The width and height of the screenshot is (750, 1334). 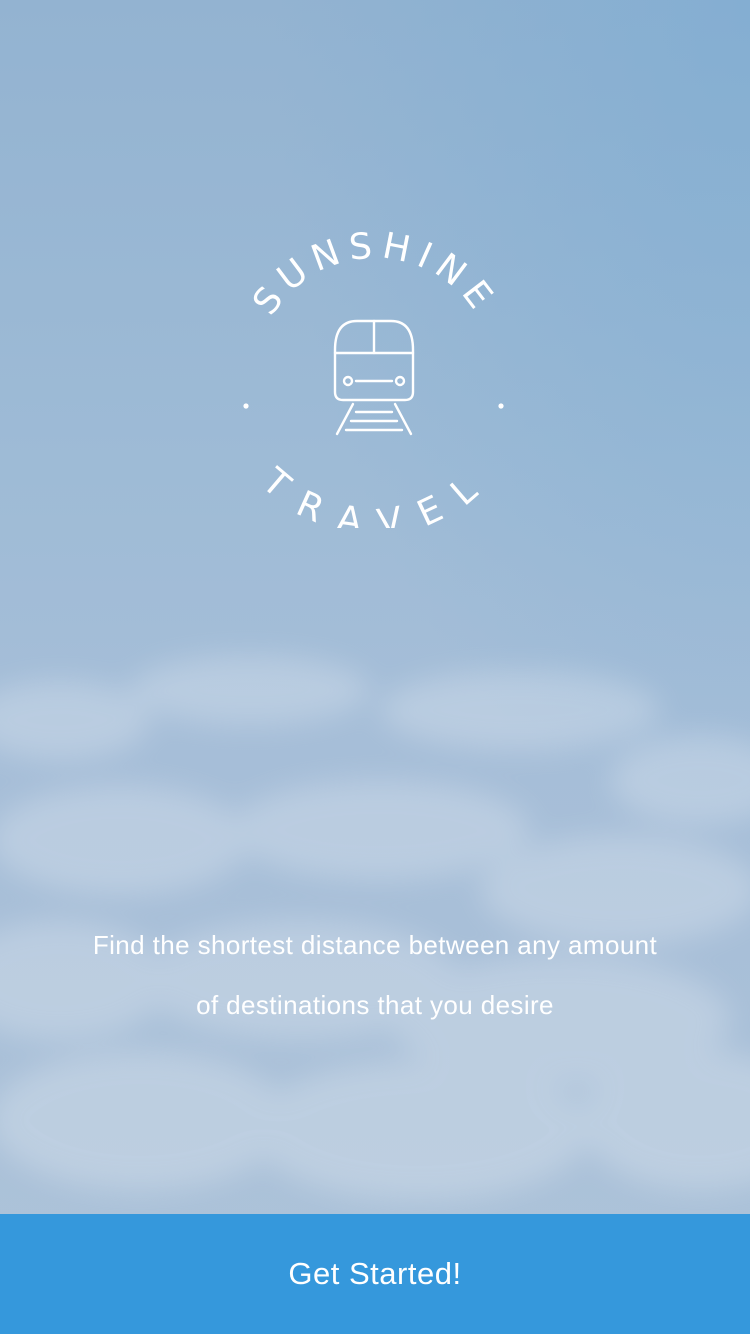 I want to click on svg-text: TRAVEL, so click(x=375, y=494).